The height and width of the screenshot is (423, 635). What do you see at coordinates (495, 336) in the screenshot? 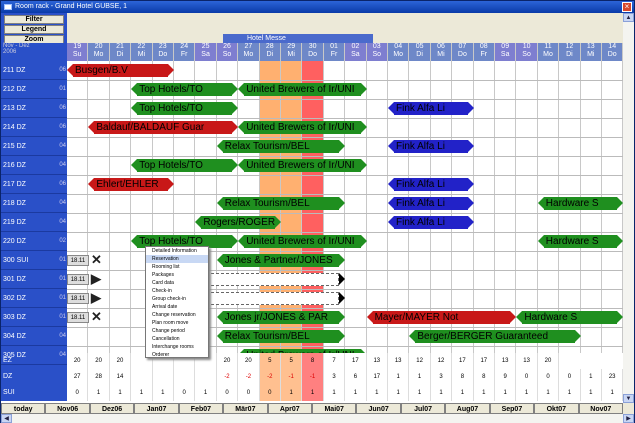
I see `booking-bar: Berger/BERGER Guaranteed` at bounding box center [495, 336].